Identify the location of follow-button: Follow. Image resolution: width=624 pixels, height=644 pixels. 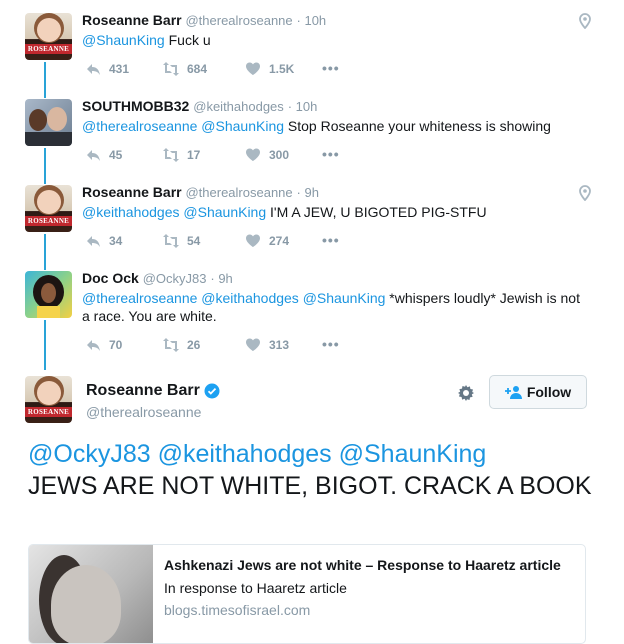
(538, 392).